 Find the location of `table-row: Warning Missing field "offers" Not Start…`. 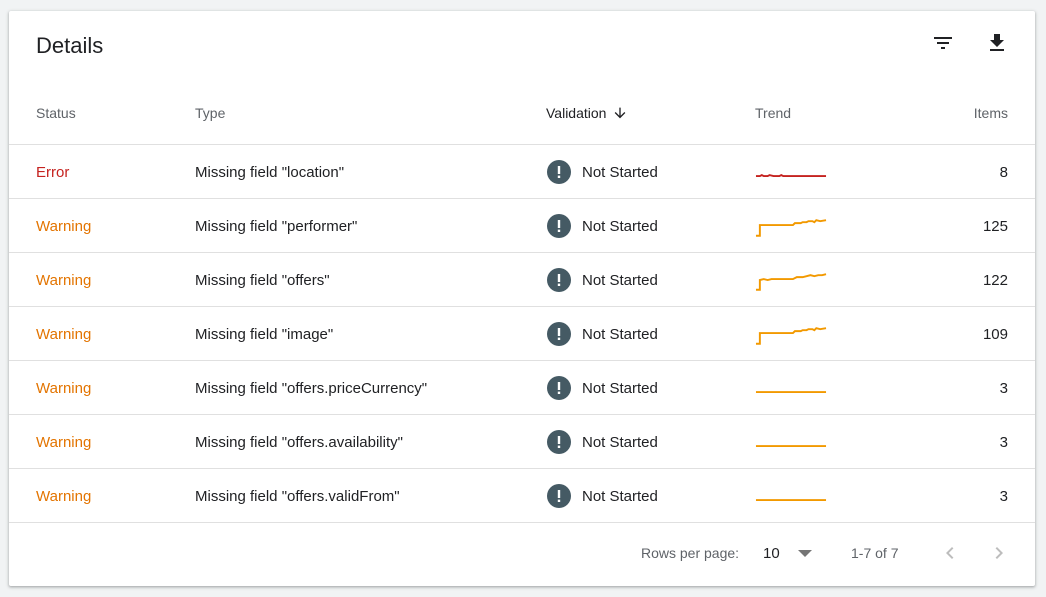

table-row: Warning Missing field "offers" Not Start… is located at coordinates (522, 280).